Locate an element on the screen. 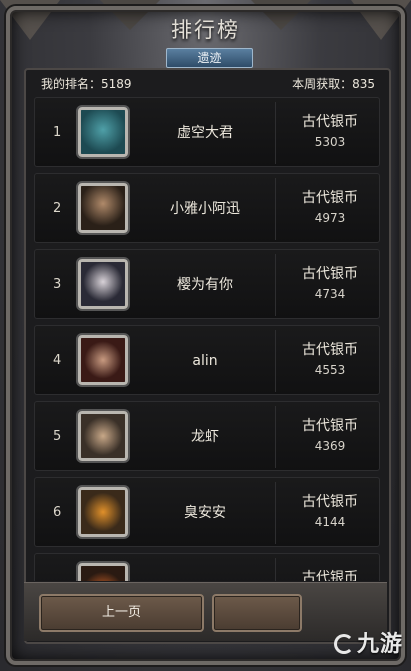 This screenshot has height=671, width=411. watermark-text: 九游 is located at coordinates (379, 644).